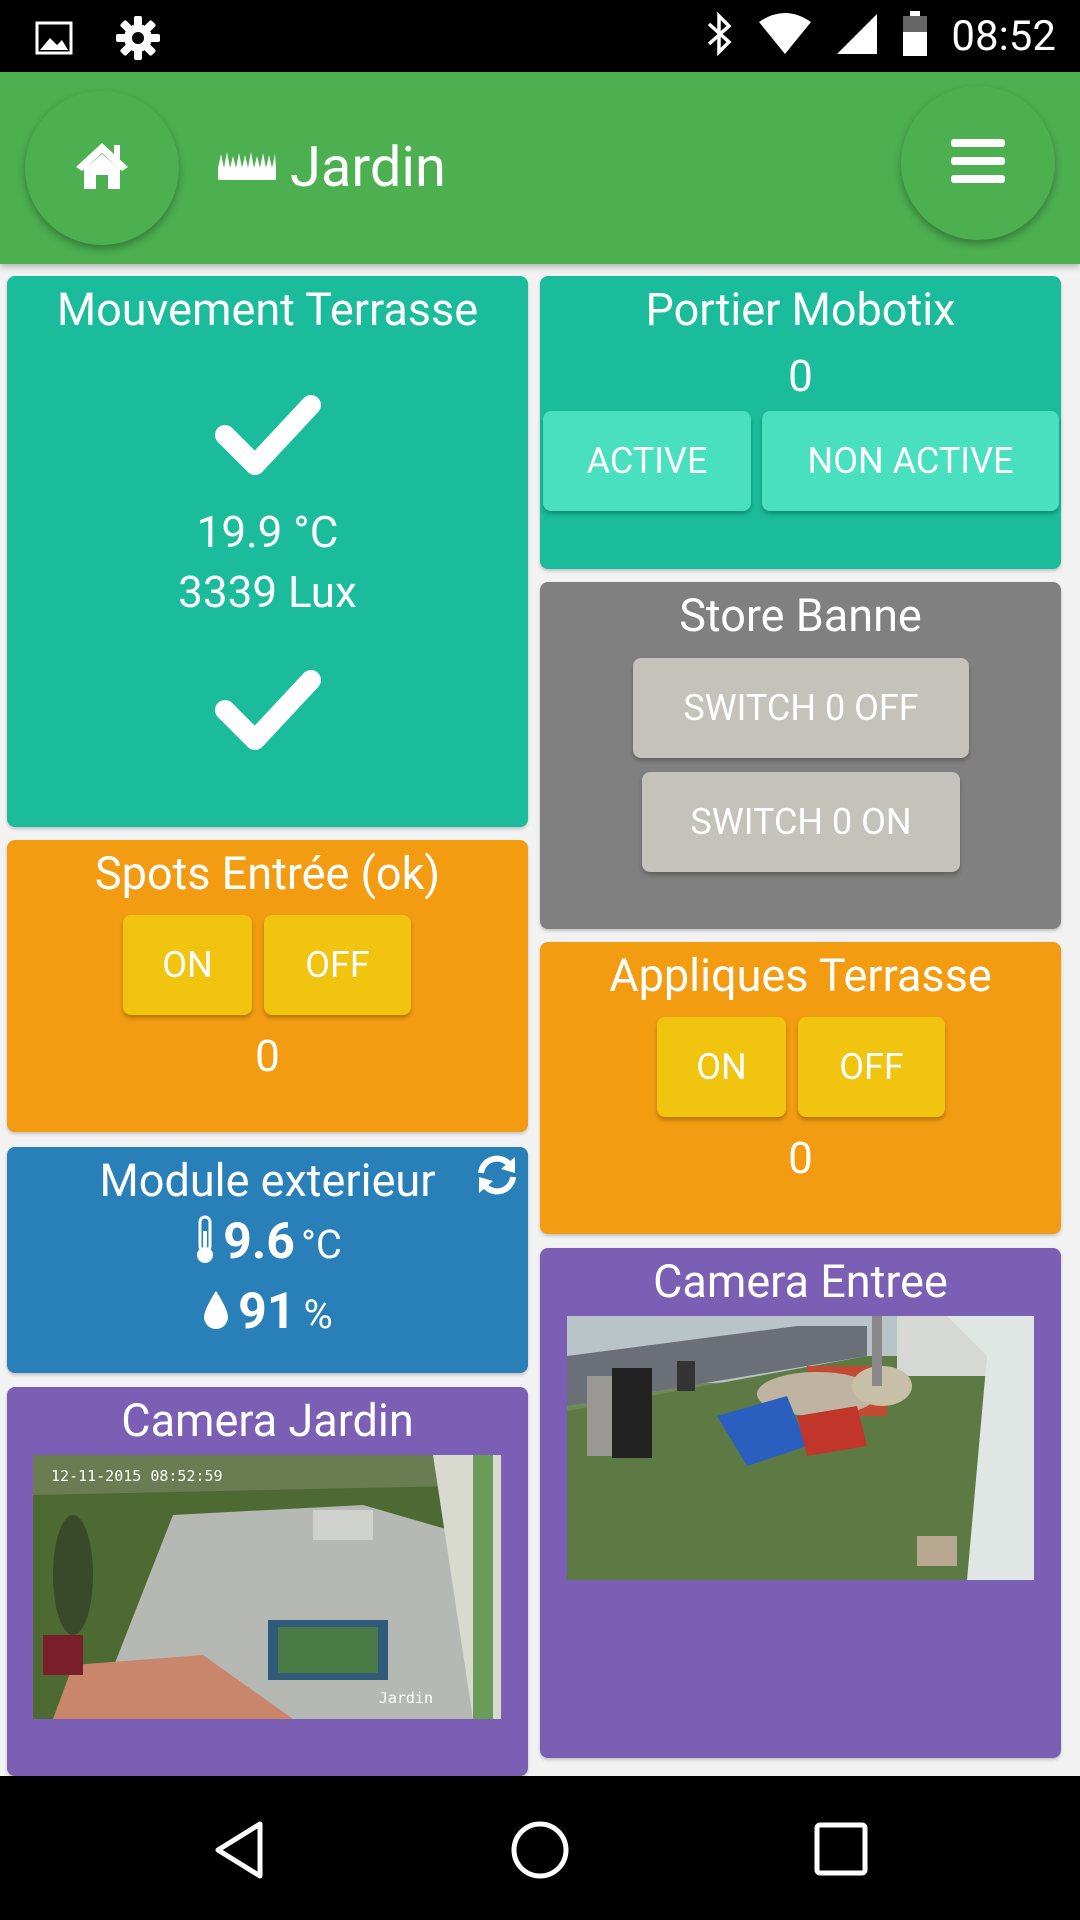  What do you see at coordinates (267, 1180) in the screenshot?
I see `widget-title: Module exterieur` at bounding box center [267, 1180].